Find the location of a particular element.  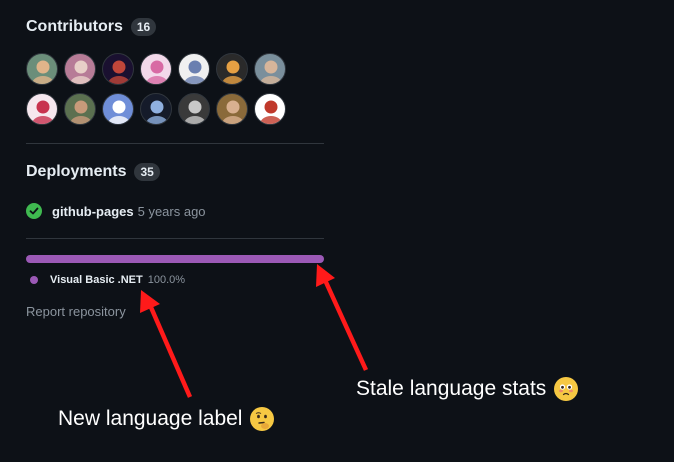

worried-face-icon is located at coordinates (566, 389).